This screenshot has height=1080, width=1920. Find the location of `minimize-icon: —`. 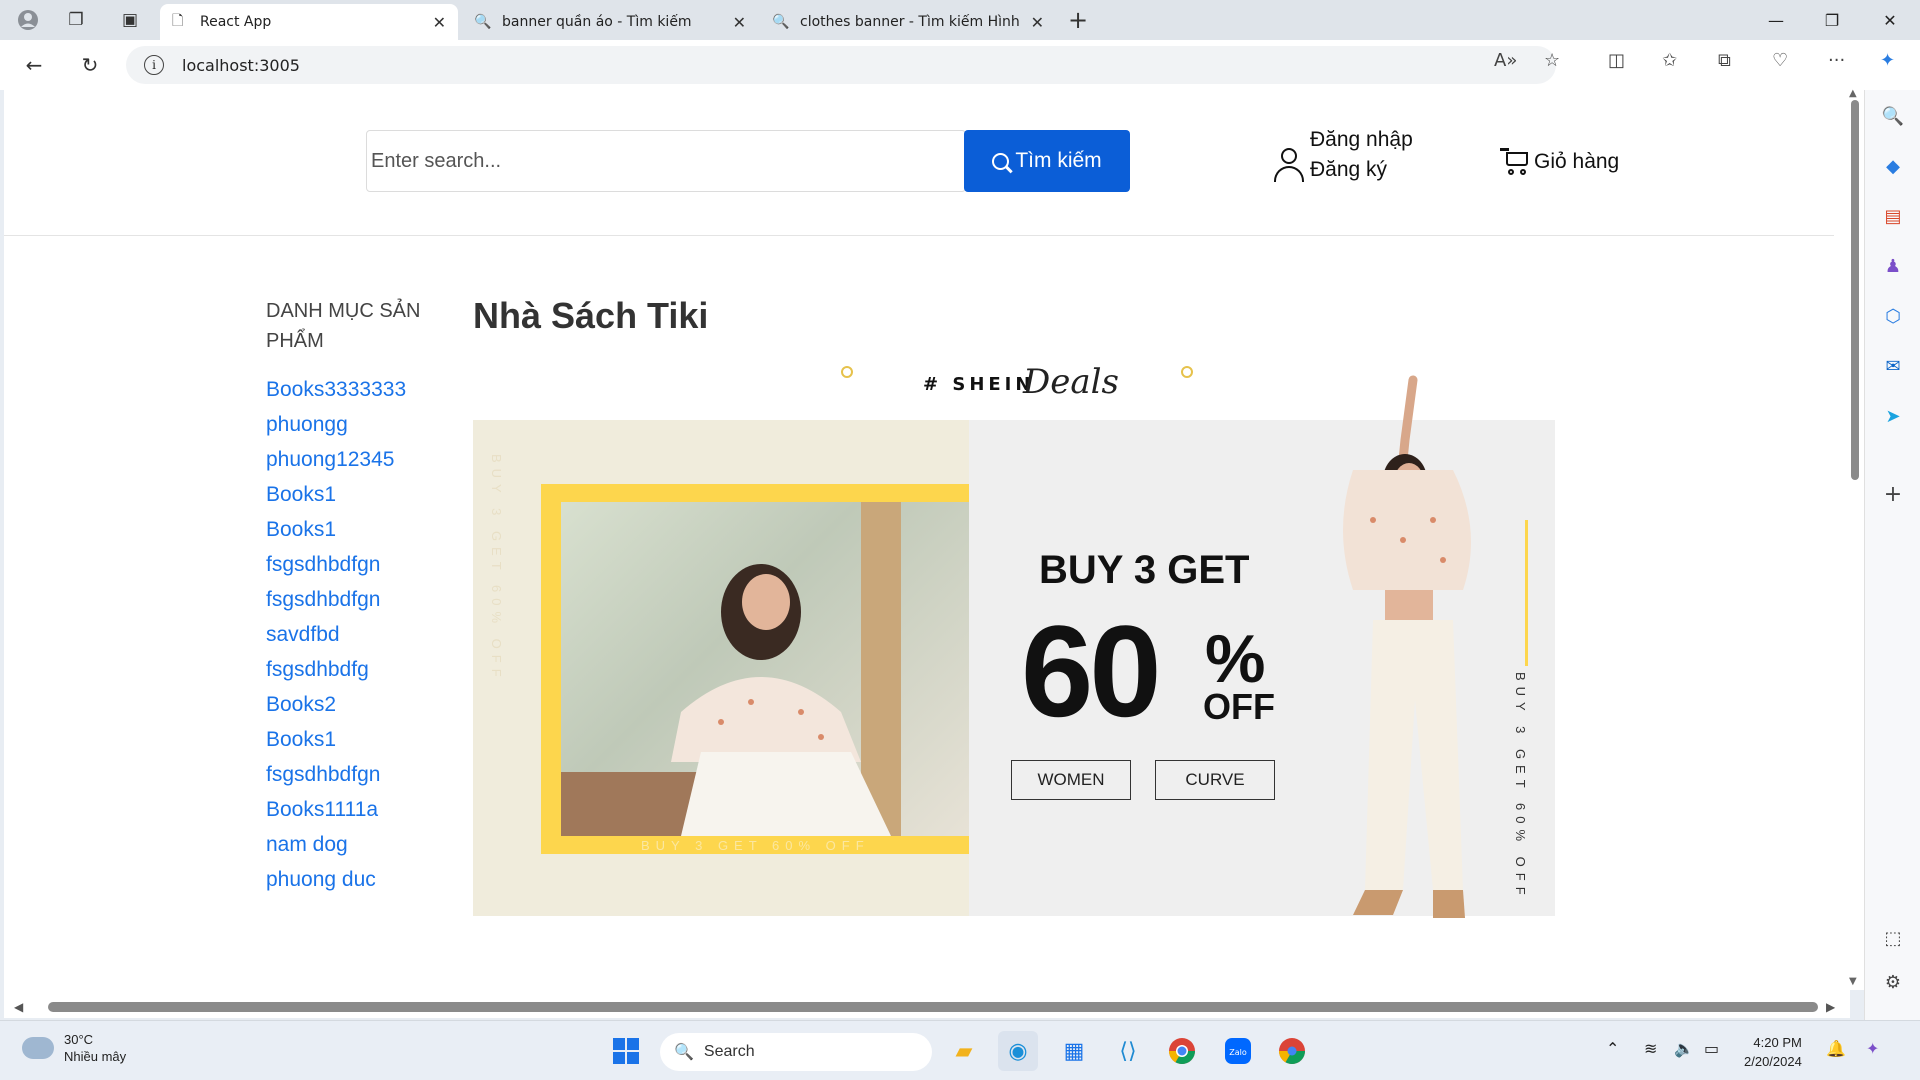

minimize-icon: — is located at coordinates (1776, 20).